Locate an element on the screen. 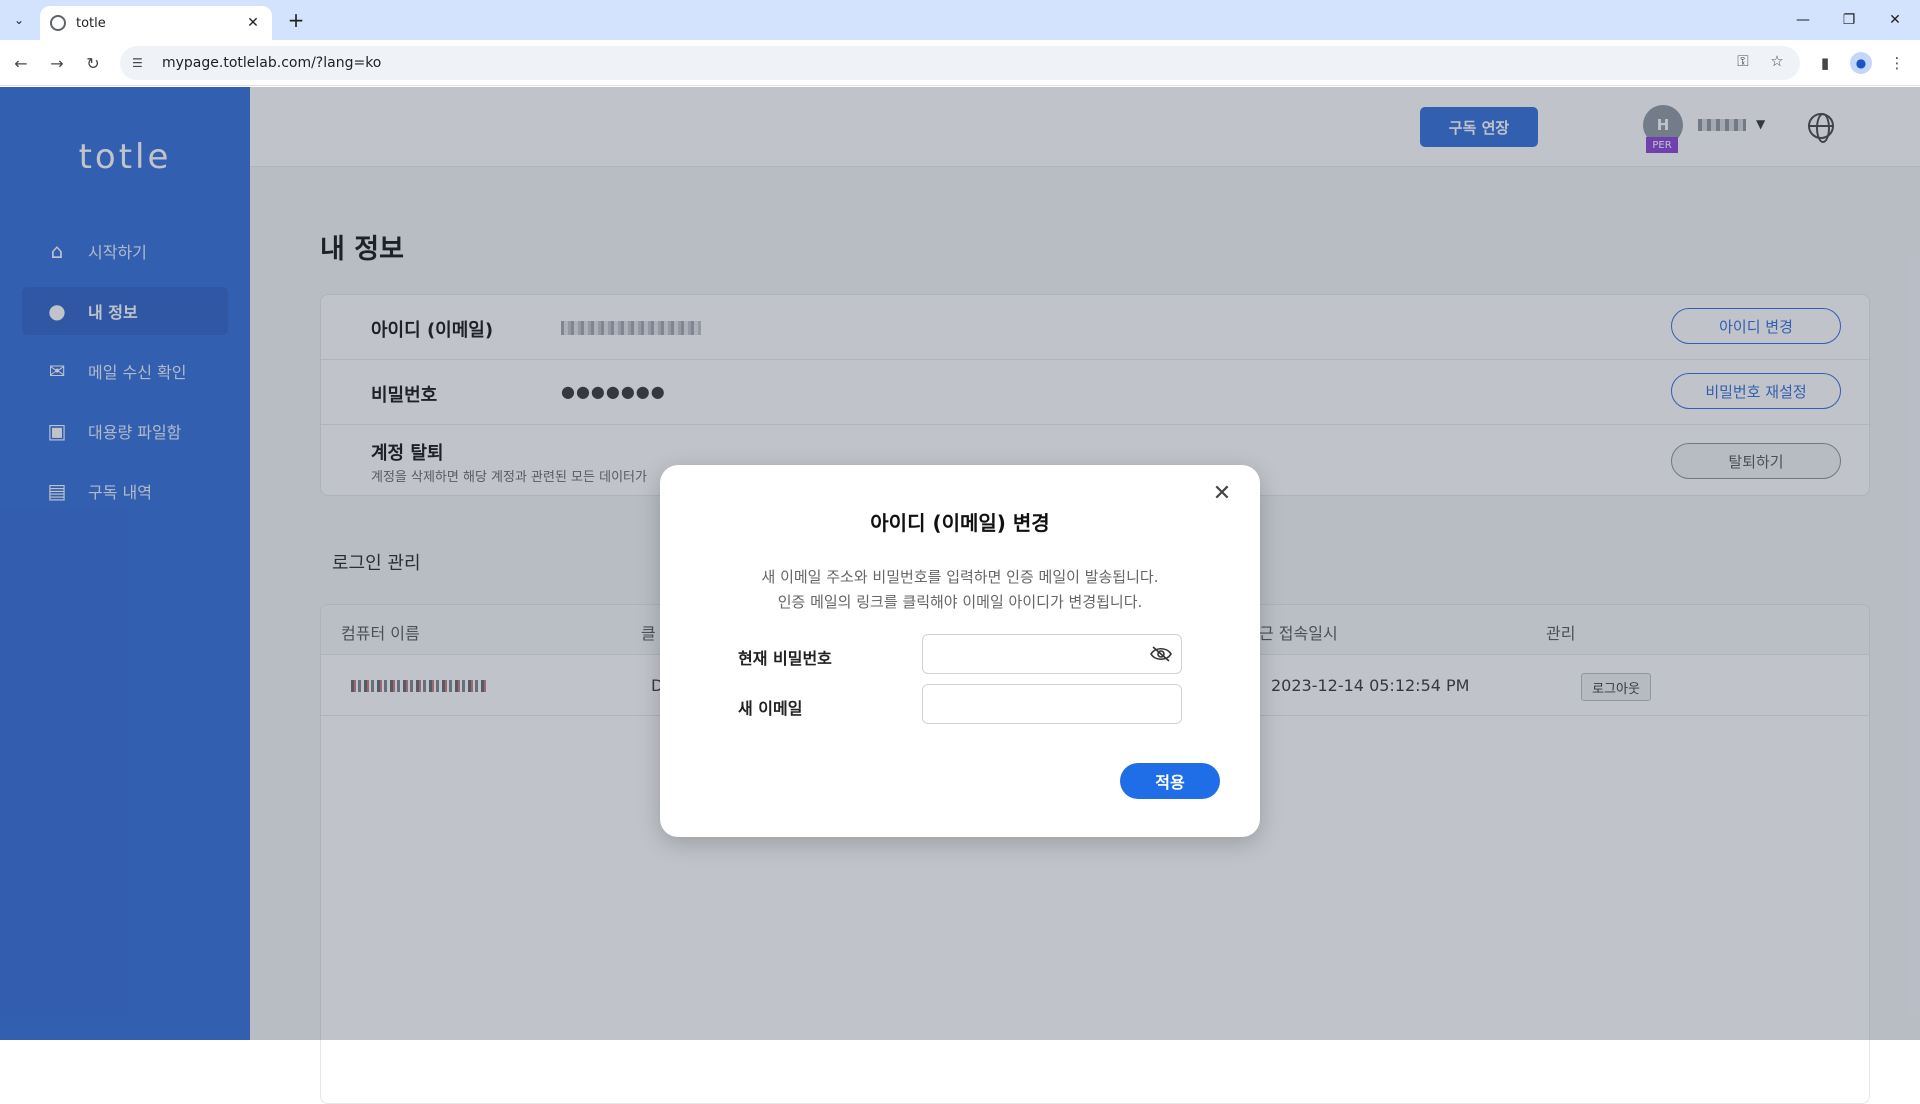 The image size is (1920, 1104). profile-icon: ● is located at coordinates (1861, 63).